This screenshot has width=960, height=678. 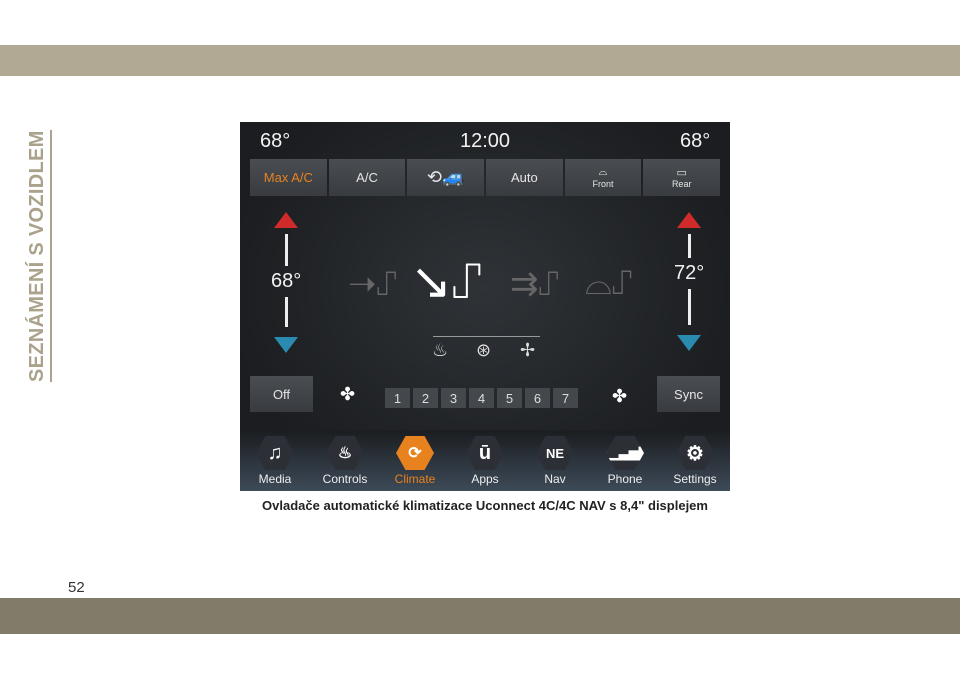 What do you see at coordinates (681, 173) in the screenshot?
I see `rear-defrost-icon: ▭` at bounding box center [681, 173].